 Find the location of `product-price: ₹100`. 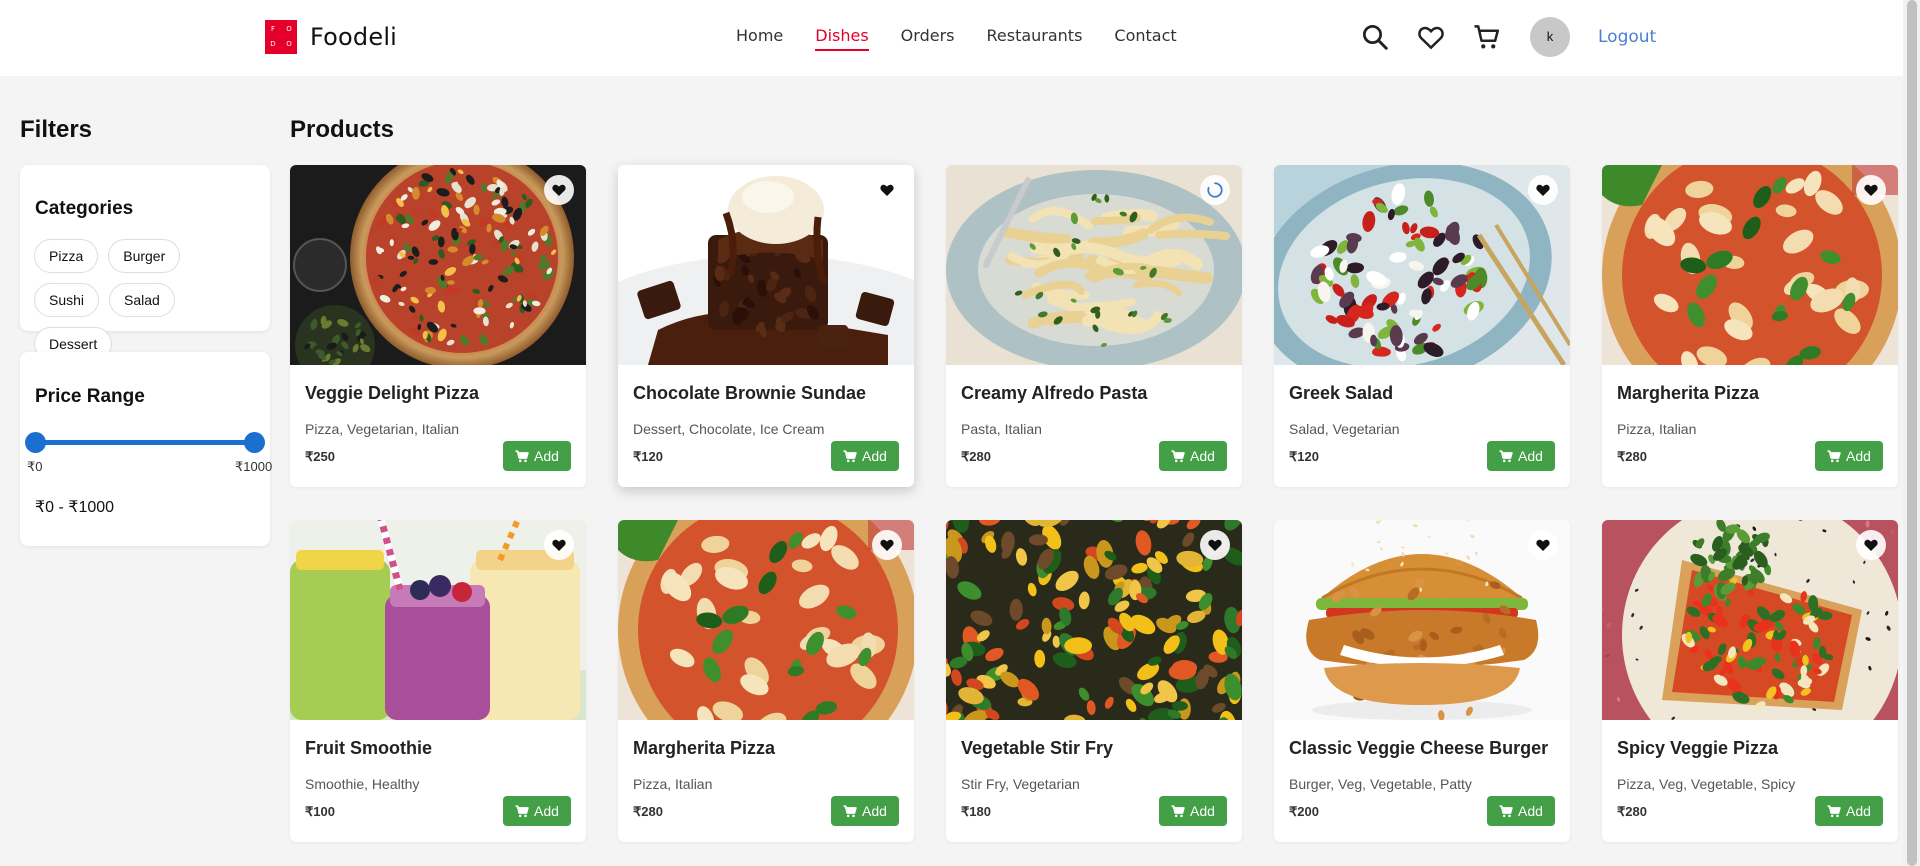

product-price: ₹100 is located at coordinates (320, 811).